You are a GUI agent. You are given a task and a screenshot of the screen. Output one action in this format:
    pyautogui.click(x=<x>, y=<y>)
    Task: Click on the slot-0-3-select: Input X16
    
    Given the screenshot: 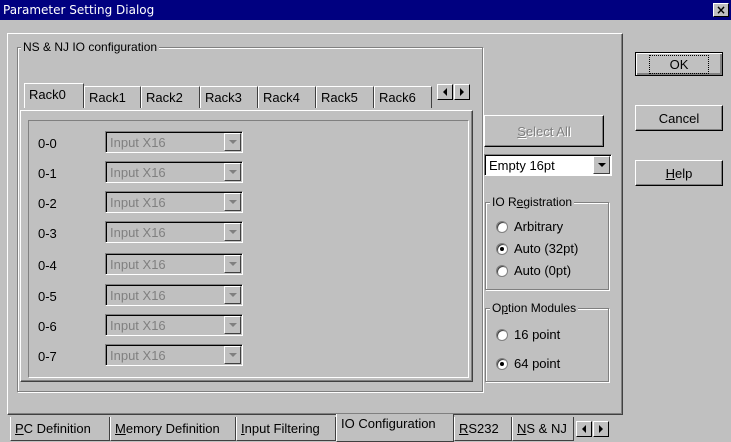 What is the action you would take?
    pyautogui.click(x=174, y=232)
    